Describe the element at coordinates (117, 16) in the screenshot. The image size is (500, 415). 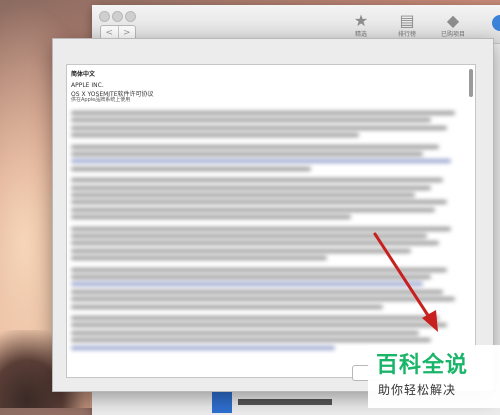
I see `minimize-window-button` at that location.